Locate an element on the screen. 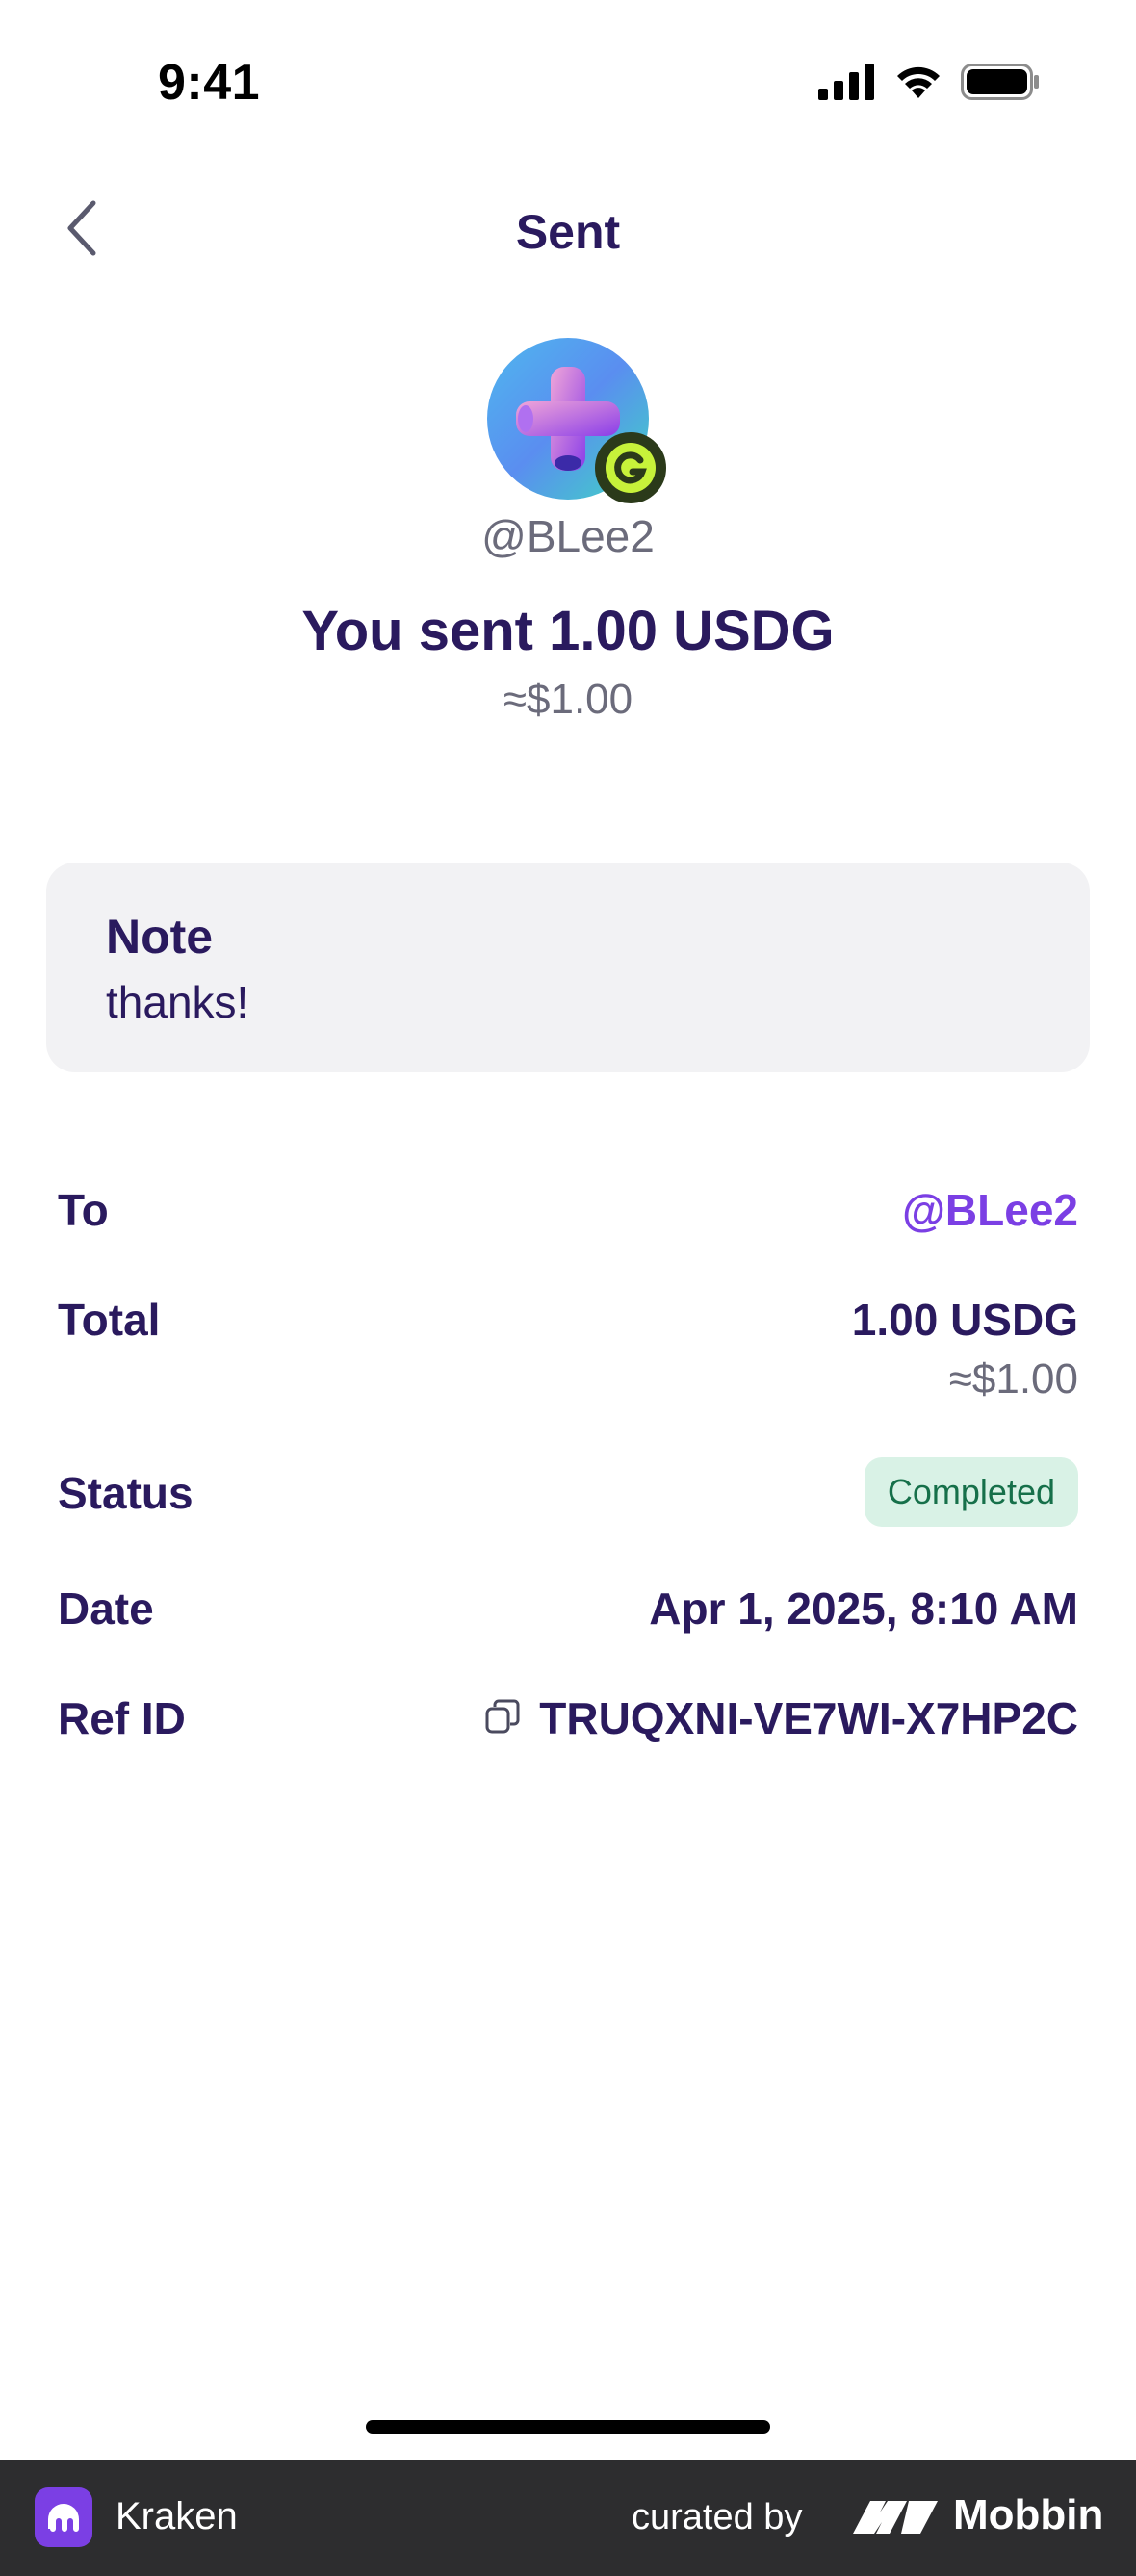  recipient-handle: @BLee2 is located at coordinates (568, 536).